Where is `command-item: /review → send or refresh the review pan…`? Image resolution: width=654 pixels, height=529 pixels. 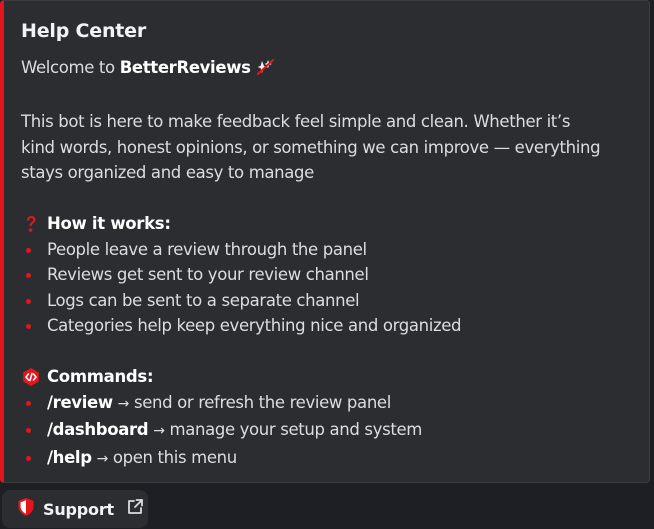
command-item: /review → send or refresh the review pan… is located at coordinates (326, 404).